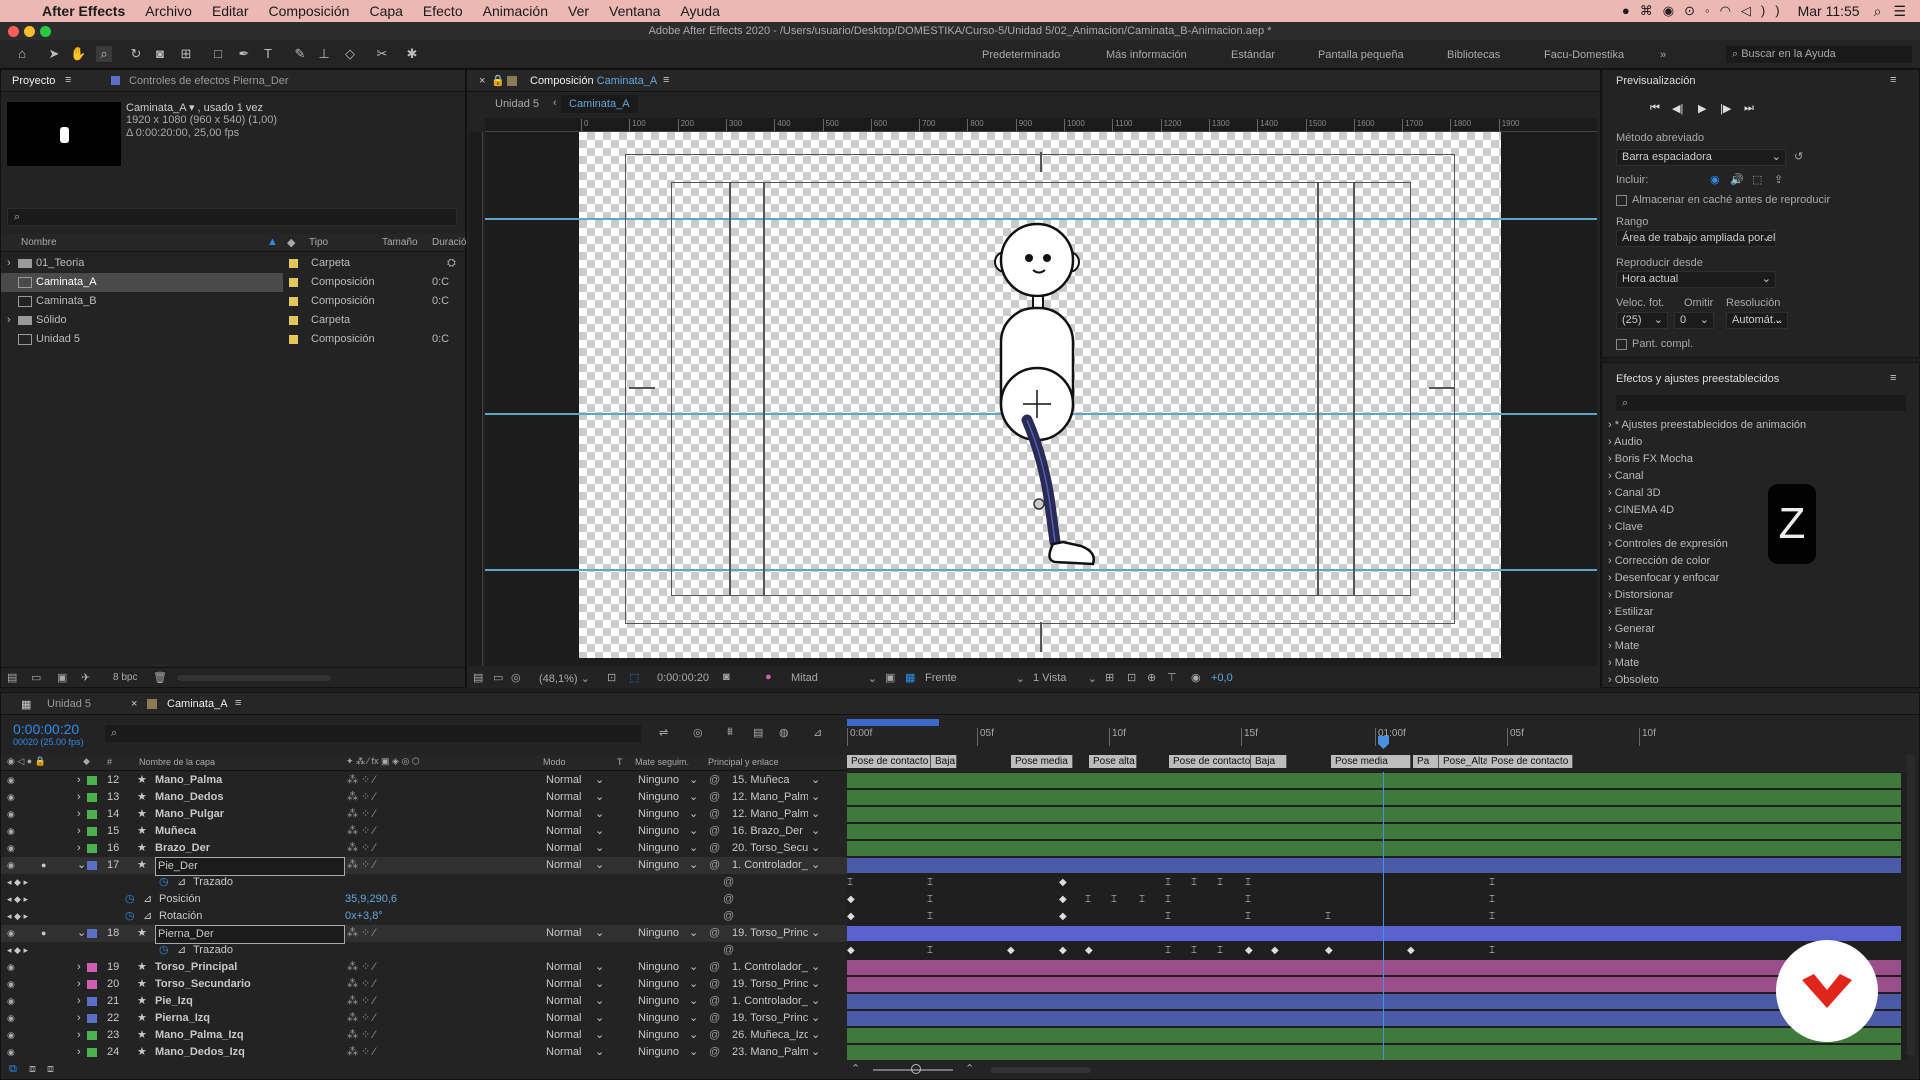 Image resolution: width=1920 pixels, height=1080 pixels. I want to click on draft-3d-icon: ◎, so click(698, 732).